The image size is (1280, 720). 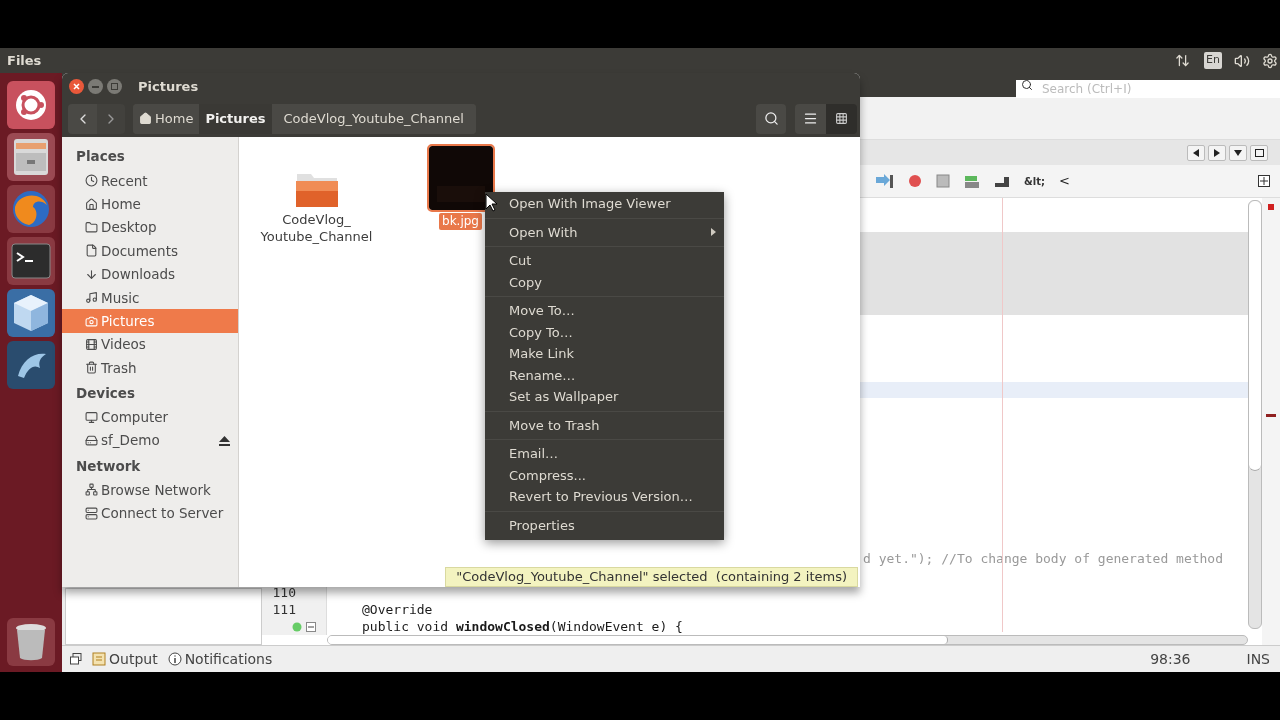 What do you see at coordinates (604, 525) in the screenshot?
I see `menu-item: Properties` at bounding box center [604, 525].